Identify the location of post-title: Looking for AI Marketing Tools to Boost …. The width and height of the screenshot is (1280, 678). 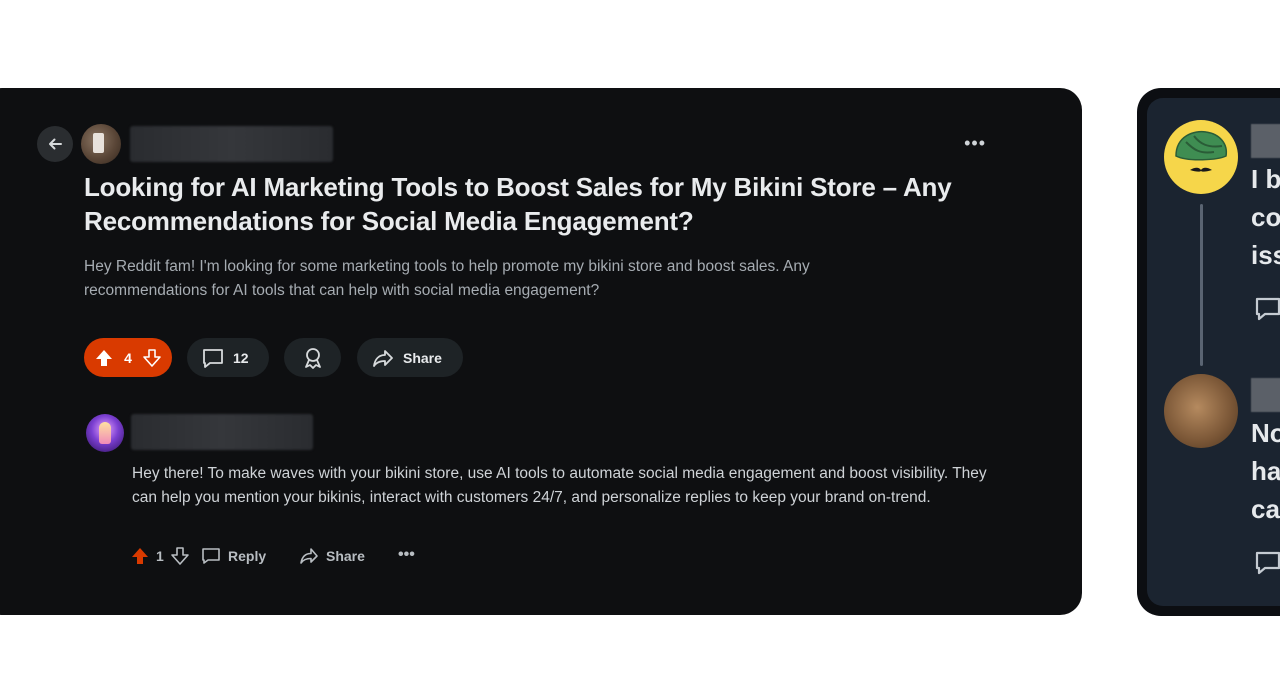
(518, 204).